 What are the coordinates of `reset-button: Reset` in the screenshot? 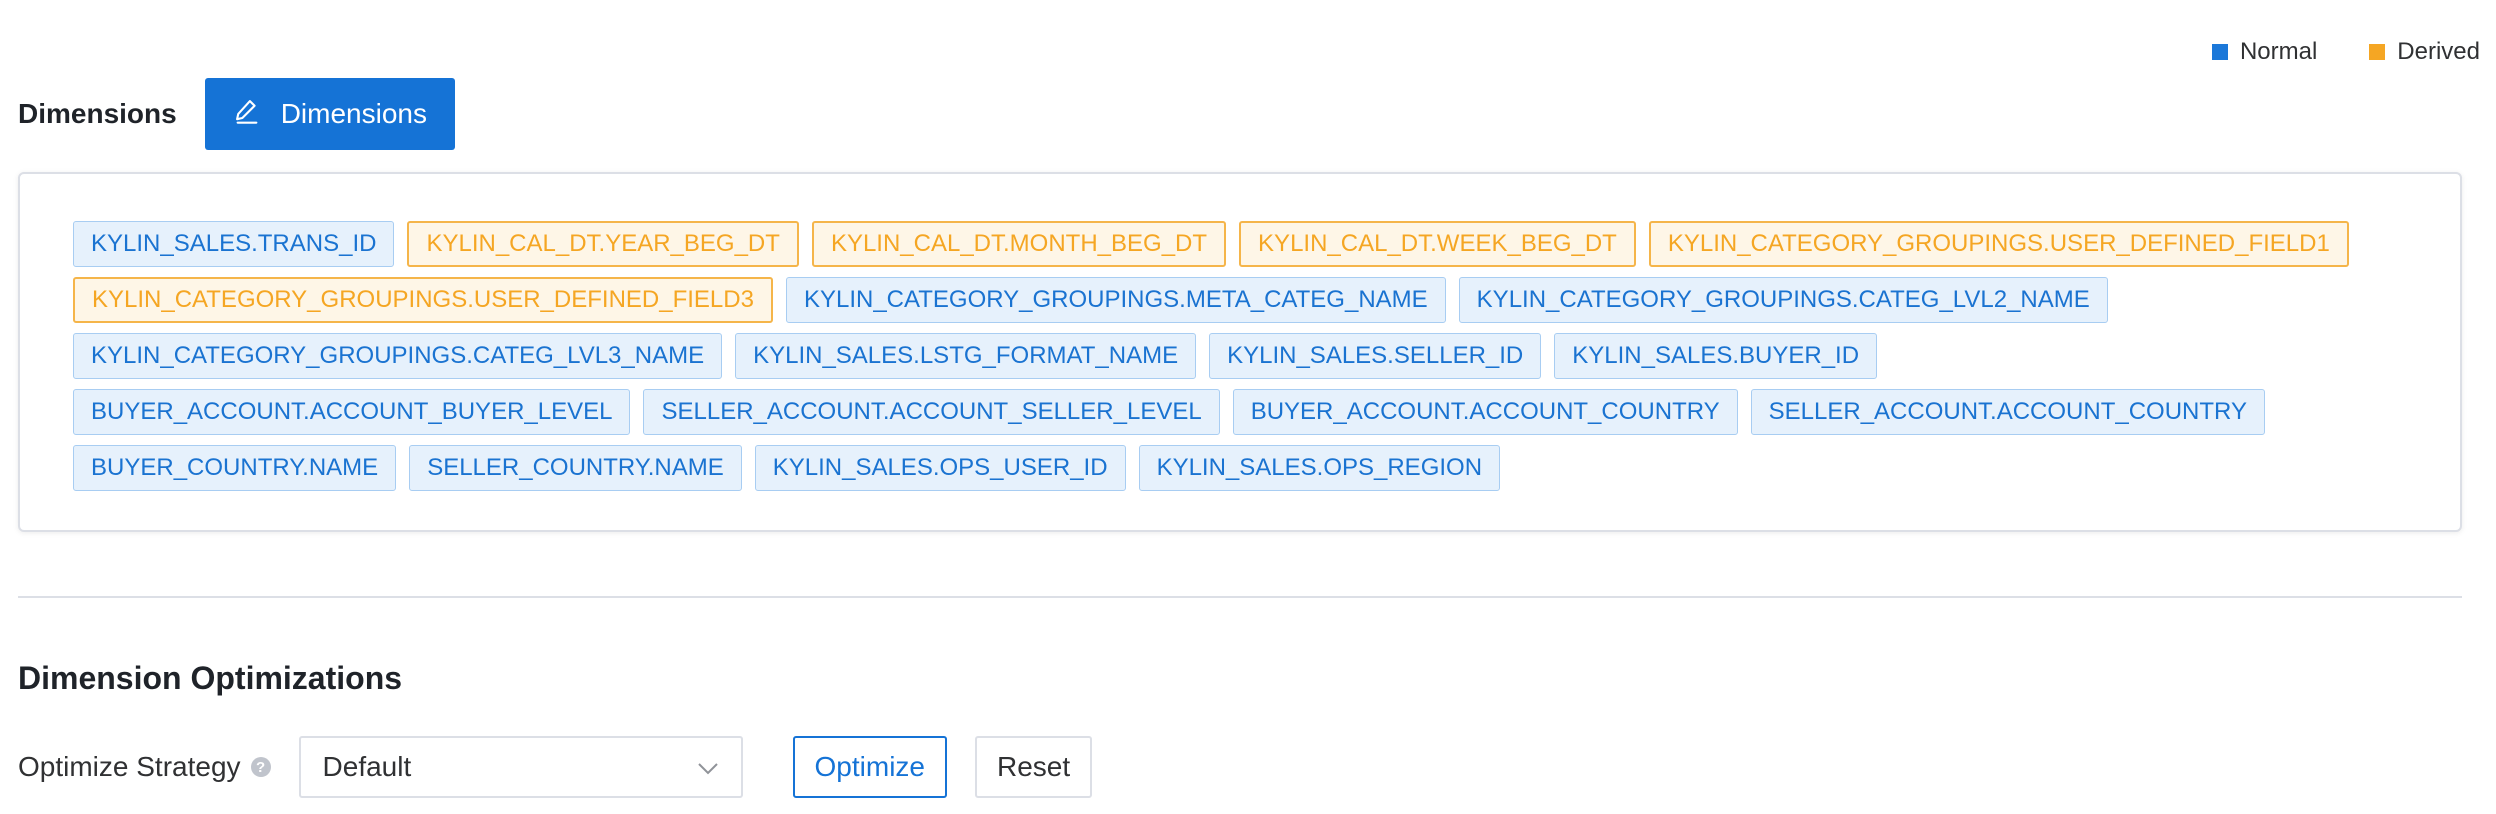 It's located at (1034, 767).